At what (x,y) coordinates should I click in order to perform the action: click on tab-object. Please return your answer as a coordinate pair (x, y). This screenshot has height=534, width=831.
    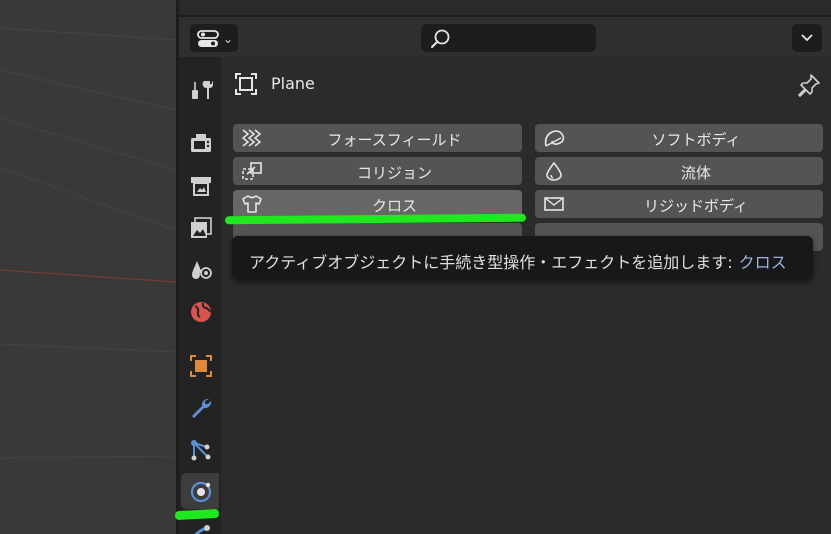
    Looking at the image, I should click on (200, 365).